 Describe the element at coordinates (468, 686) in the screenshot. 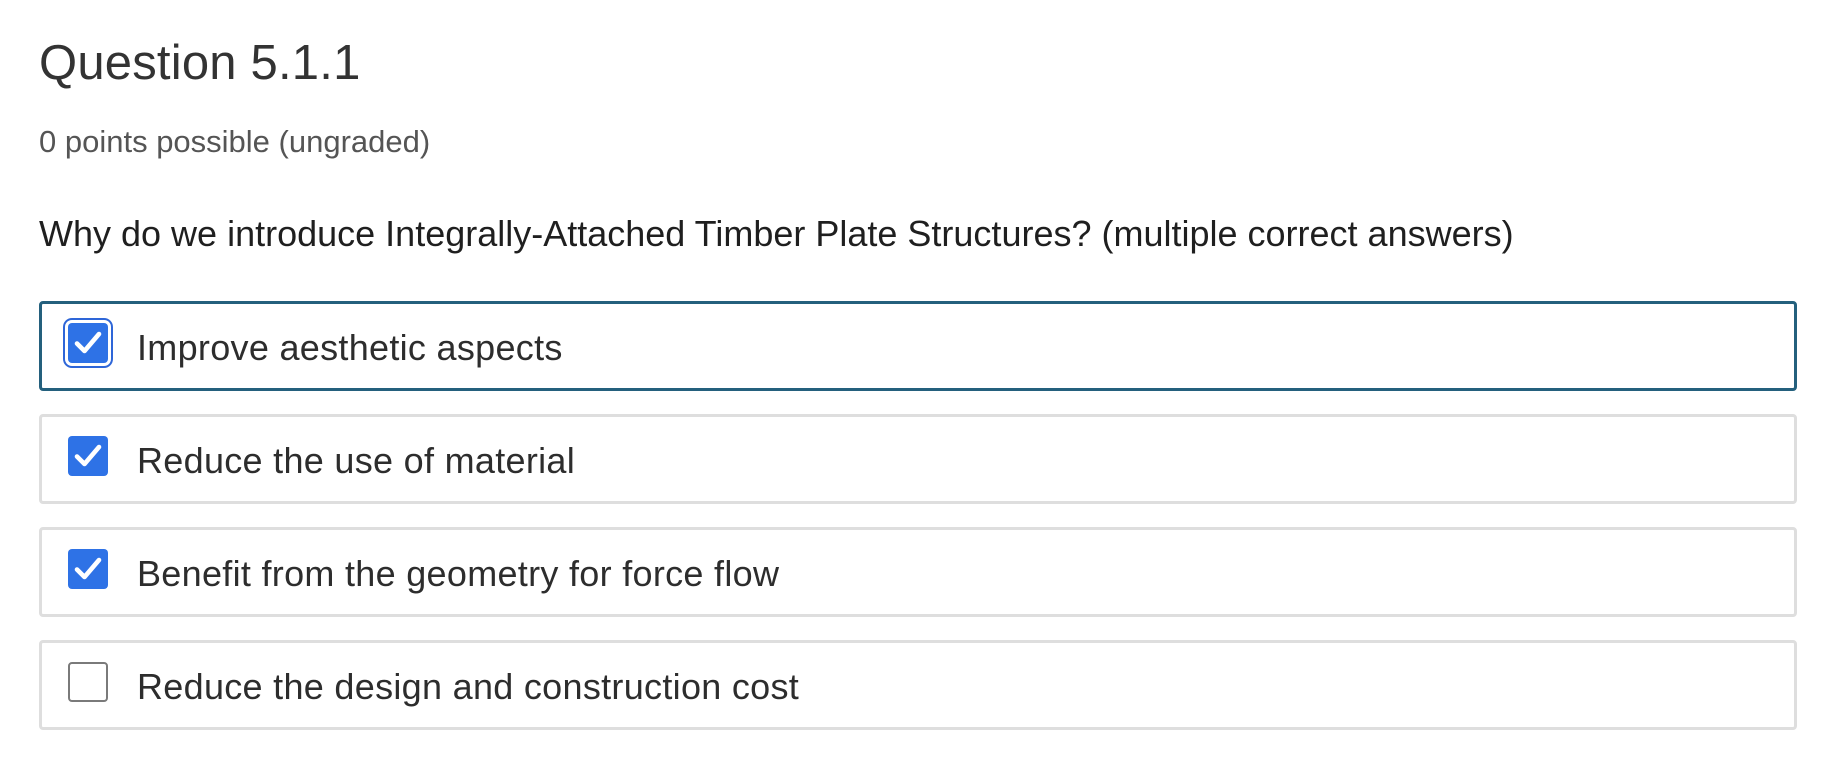

I see `choice-label: Reduce the design and construction cost` at that location.